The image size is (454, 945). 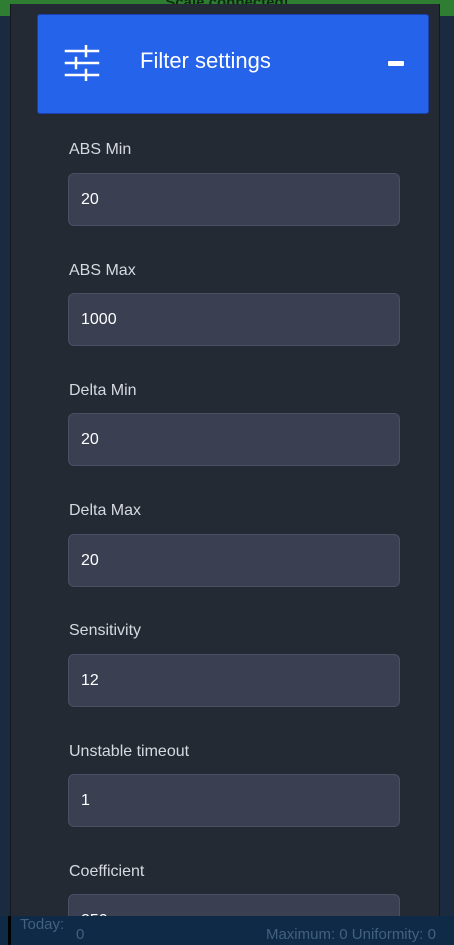 I want to click on delta-max-label: Delta Max, so click(x=105, y=510).